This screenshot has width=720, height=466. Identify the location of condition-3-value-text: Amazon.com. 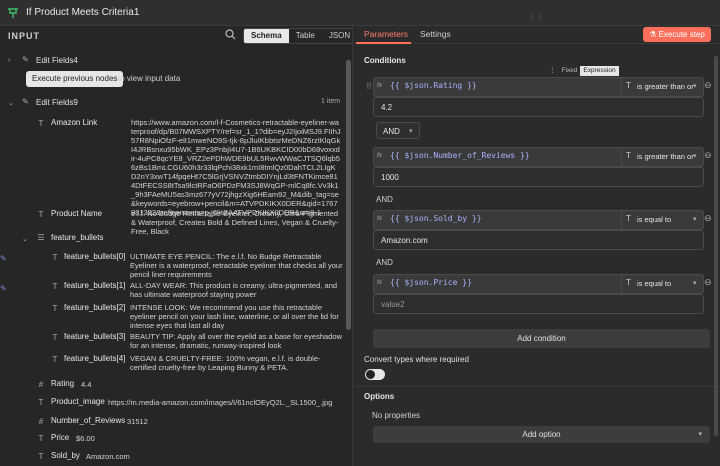
(404, 240).